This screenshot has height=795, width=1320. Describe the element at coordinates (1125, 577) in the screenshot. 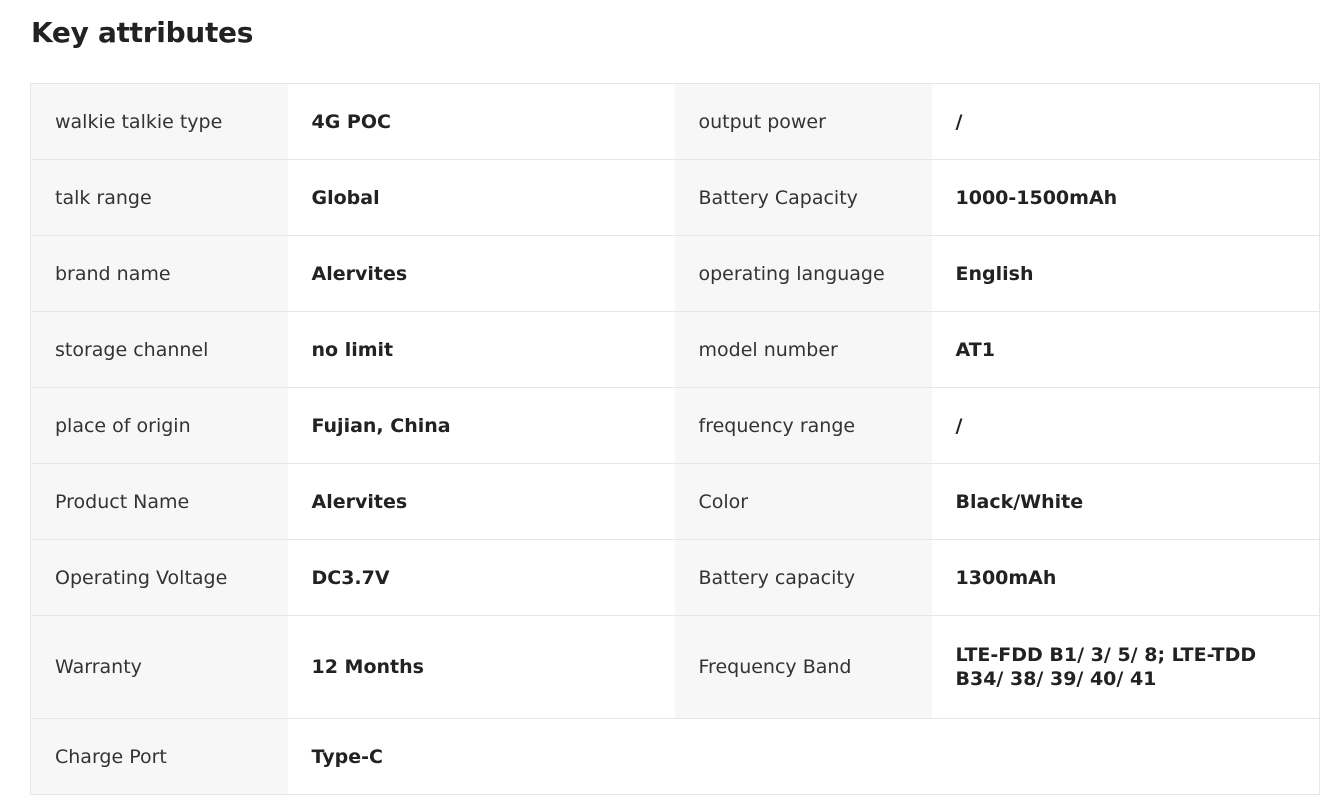

I see `attribute-value: 1300mAh` at that location.